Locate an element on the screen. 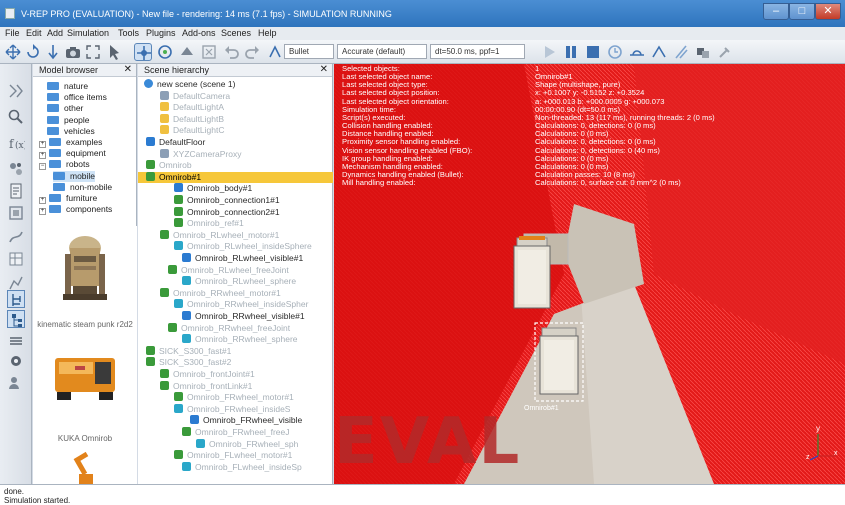  object-rotate-icon is located at coordinates (165, 52).